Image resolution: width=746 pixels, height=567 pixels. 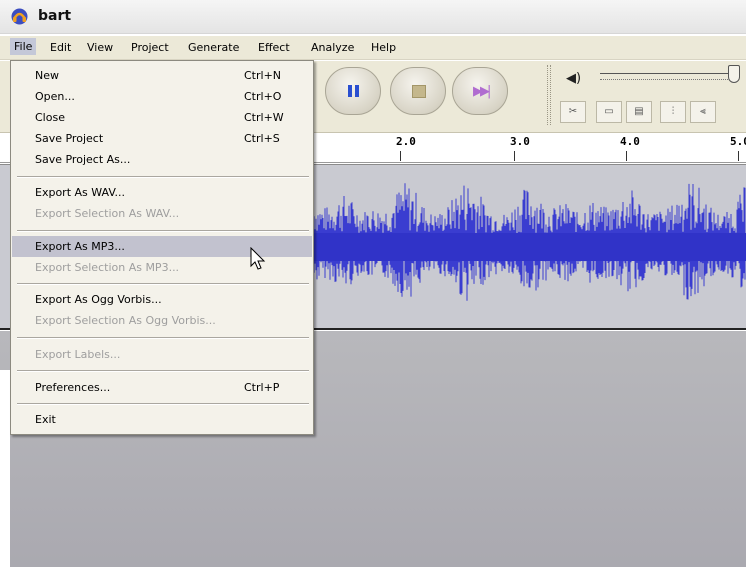 I want to click on paste-button: ▤, so click(x=639, y=112).